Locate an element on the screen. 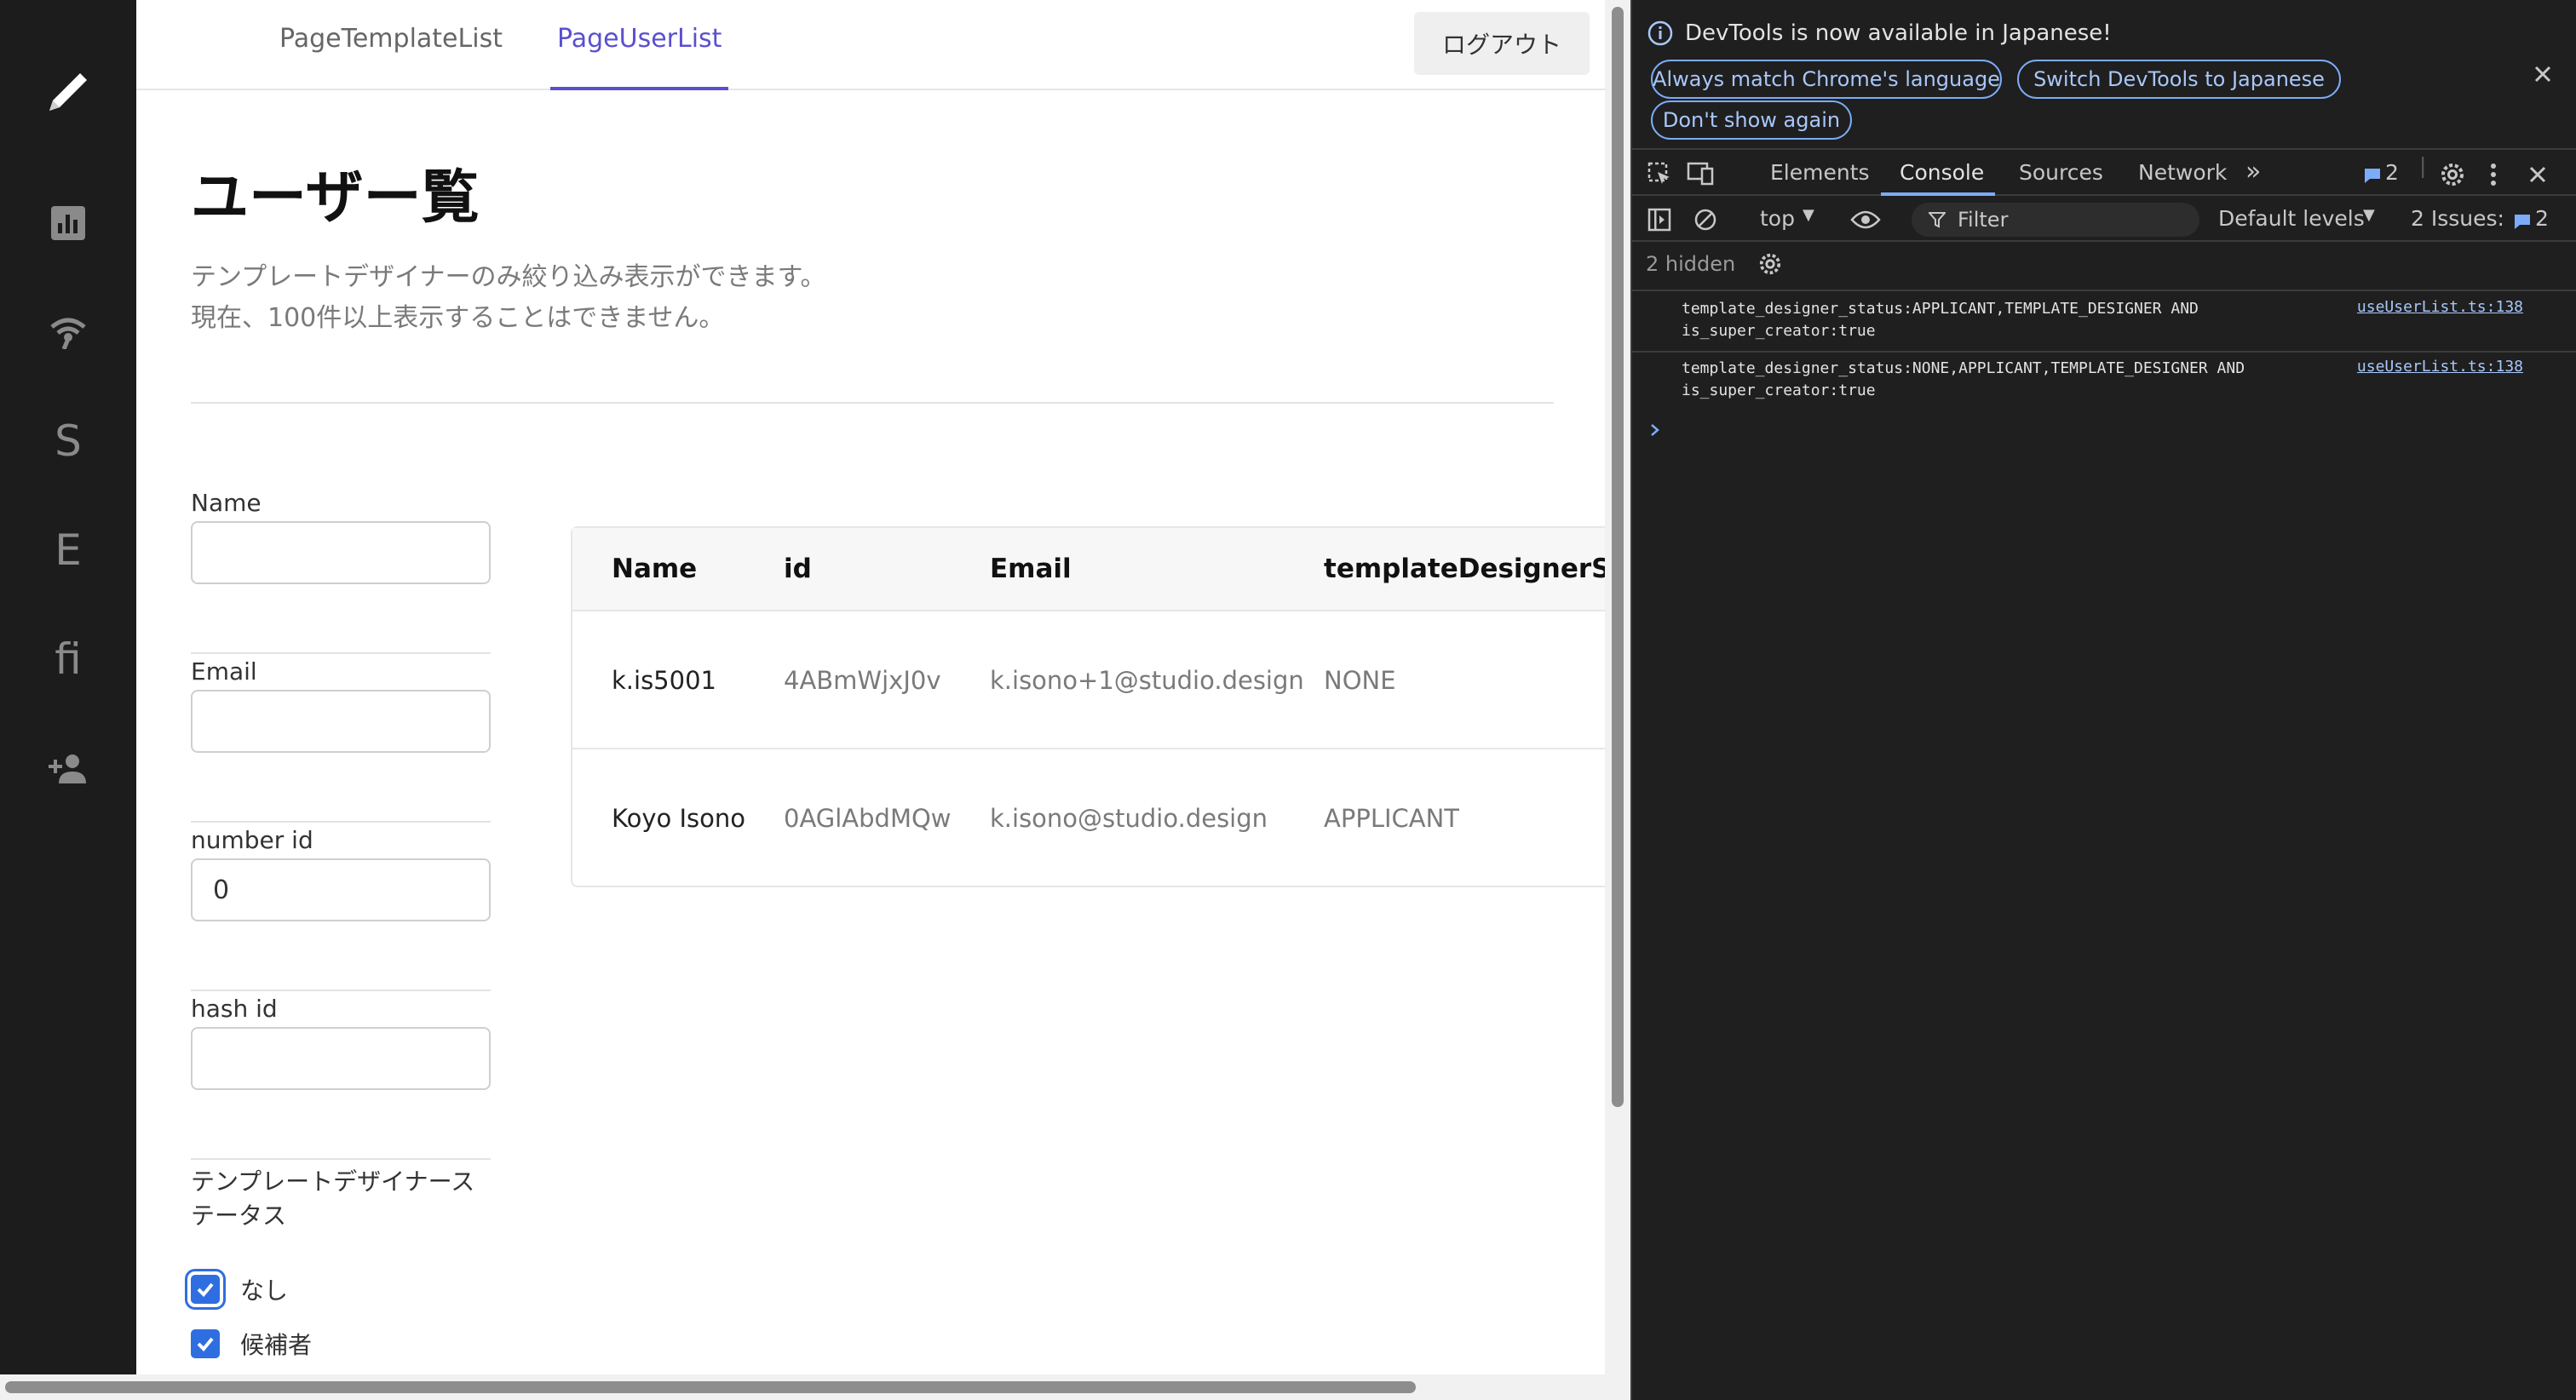 This screenshot has width=2576, height=1400. column-header-id: id is located at coordinates (798, 569).